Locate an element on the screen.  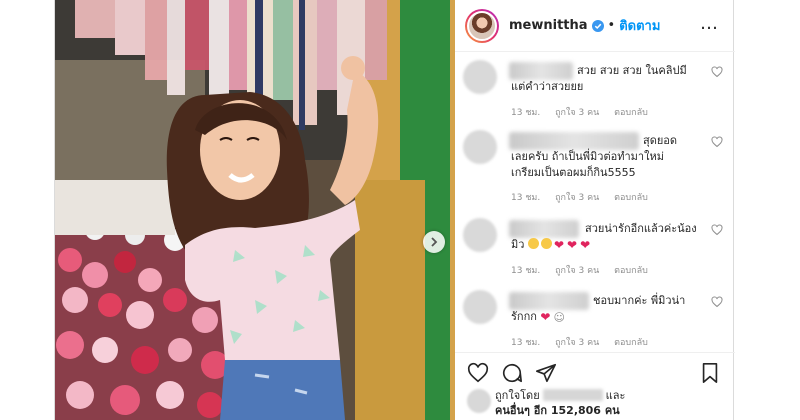
comment-text: ชอบมากค่ะ พี่มิวน่า is located at coordinates (639, 300).